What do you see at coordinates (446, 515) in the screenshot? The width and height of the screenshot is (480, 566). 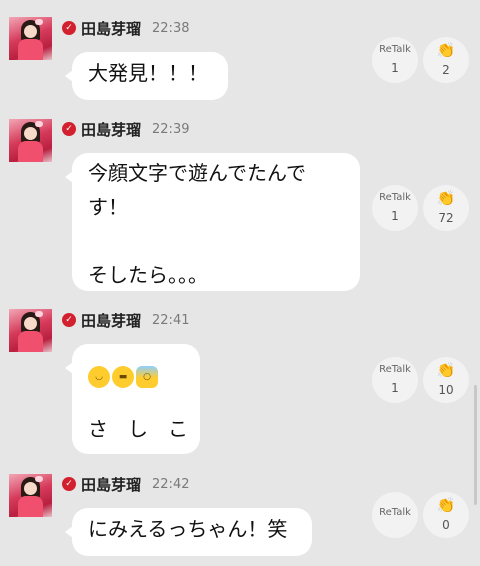 I see `clap-button: 👏 0` at bounding box center [446, 515].